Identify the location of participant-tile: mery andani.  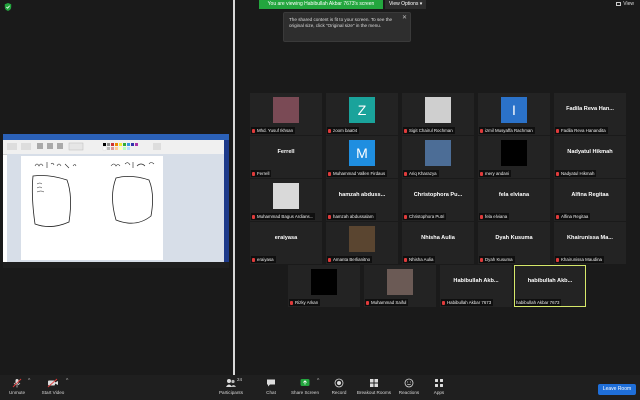
(514, 157).